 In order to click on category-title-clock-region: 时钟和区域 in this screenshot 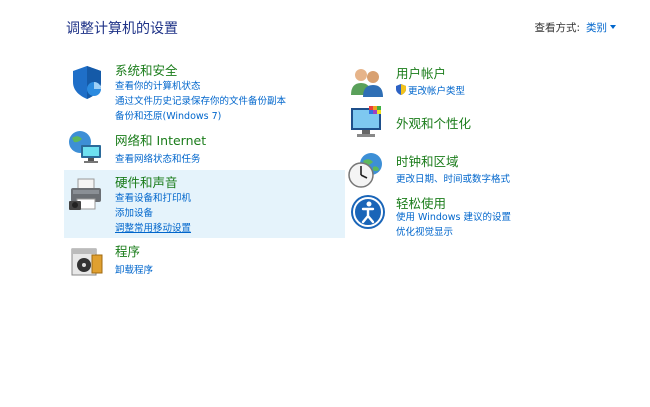, I will do `click(427, 160)`.